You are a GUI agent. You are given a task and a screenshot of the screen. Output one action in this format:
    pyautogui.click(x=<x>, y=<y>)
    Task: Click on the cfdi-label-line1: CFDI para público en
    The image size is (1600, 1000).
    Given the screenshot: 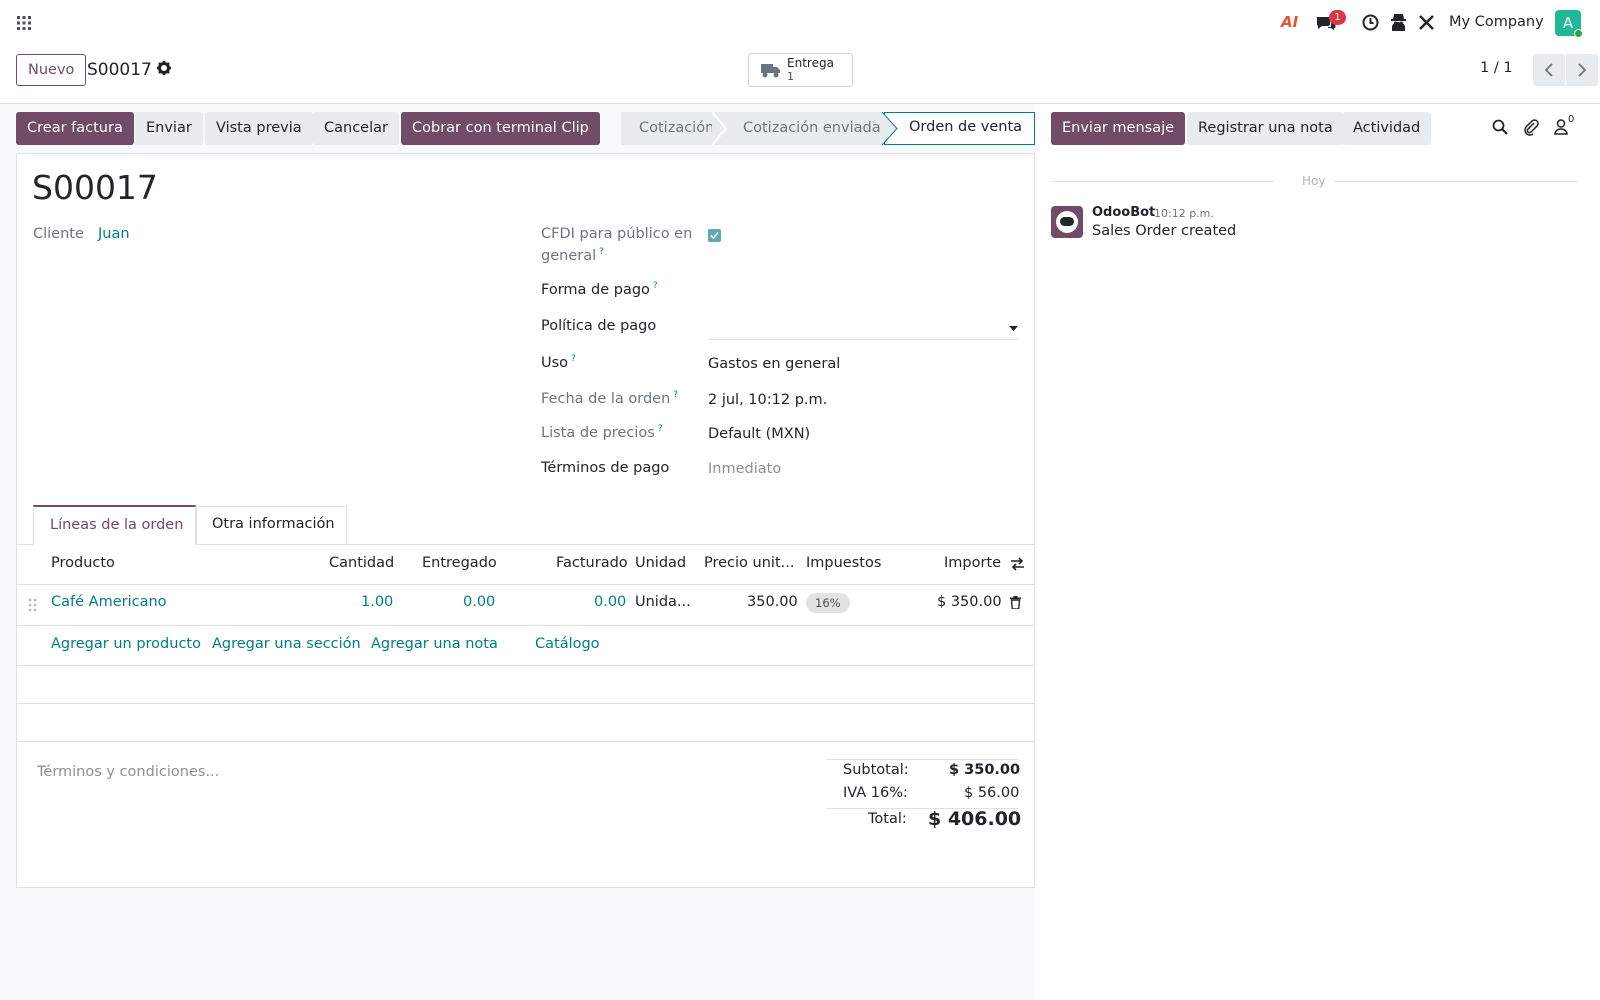 What is the action you would take?
    pyautogui.click(x=617, y=234)
    